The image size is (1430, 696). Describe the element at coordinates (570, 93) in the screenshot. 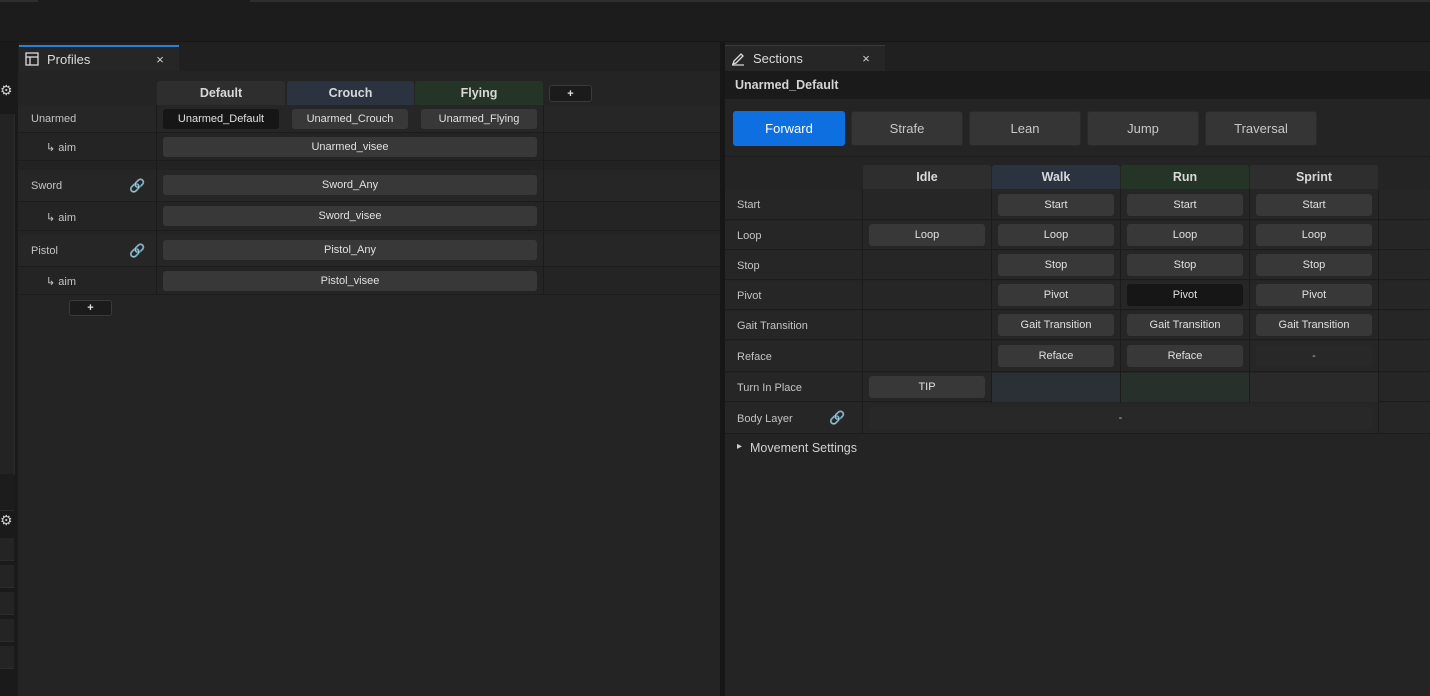

I see `add-column-button: +` at that location.